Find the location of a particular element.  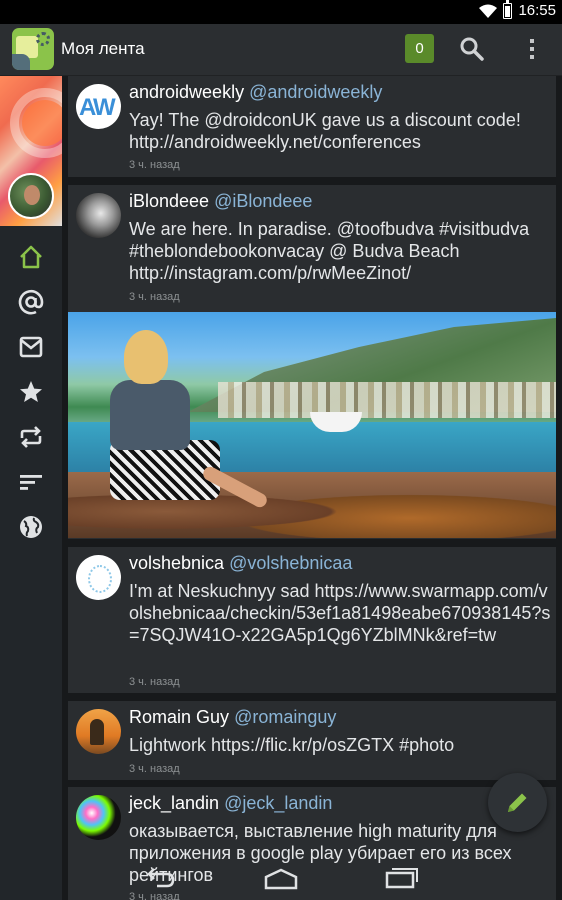

nav-retweets is located at coordinates (31, 437).